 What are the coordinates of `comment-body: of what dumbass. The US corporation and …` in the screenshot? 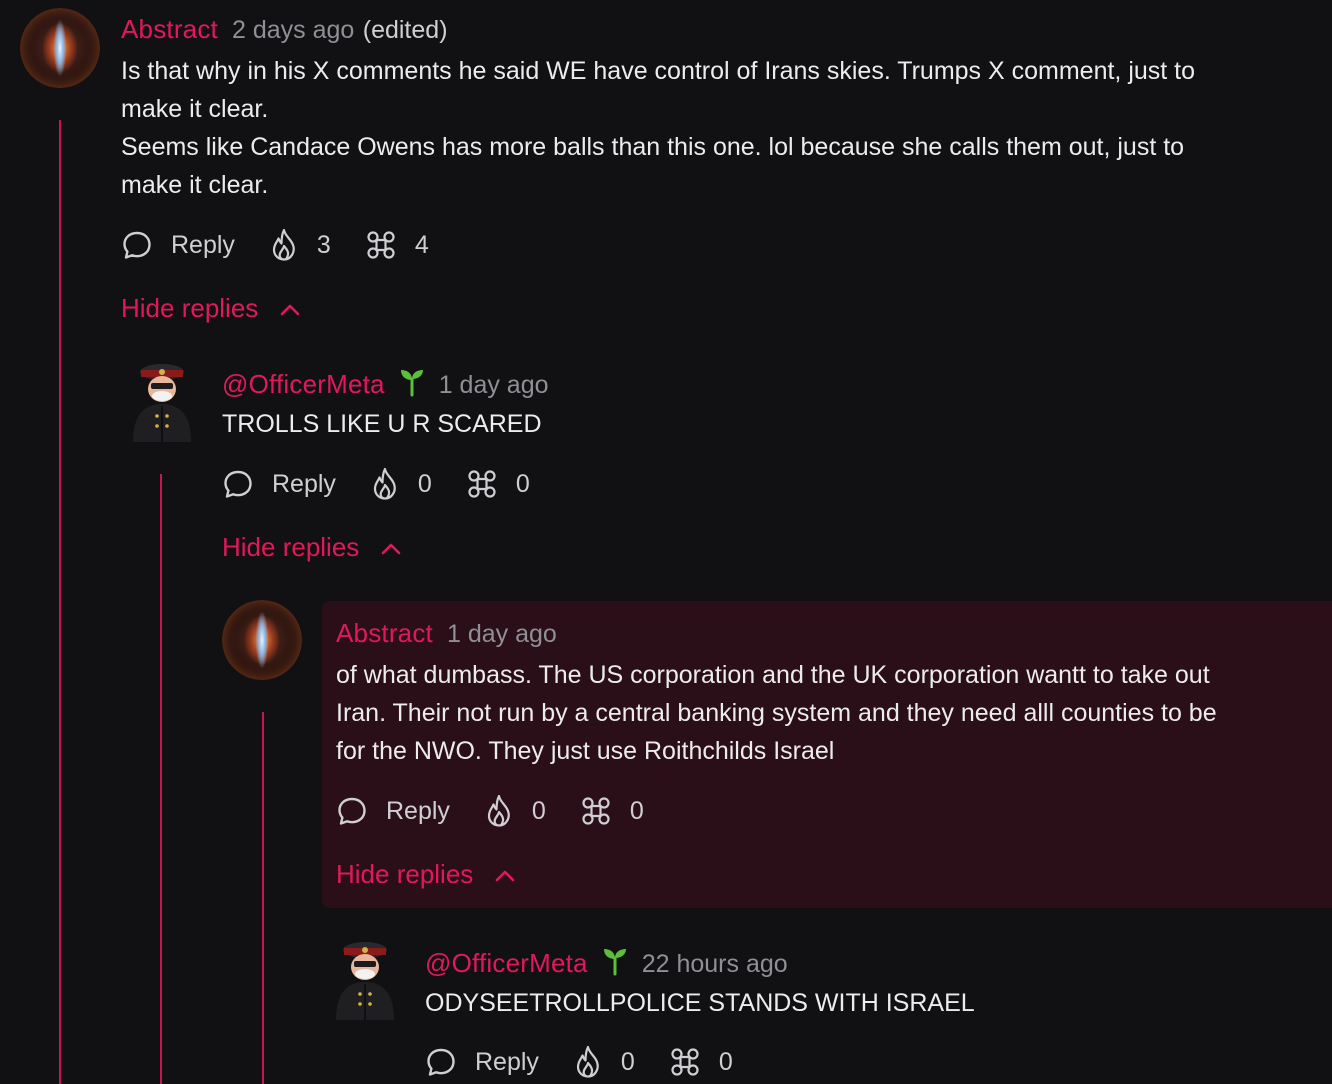 It's located at (776, 713).